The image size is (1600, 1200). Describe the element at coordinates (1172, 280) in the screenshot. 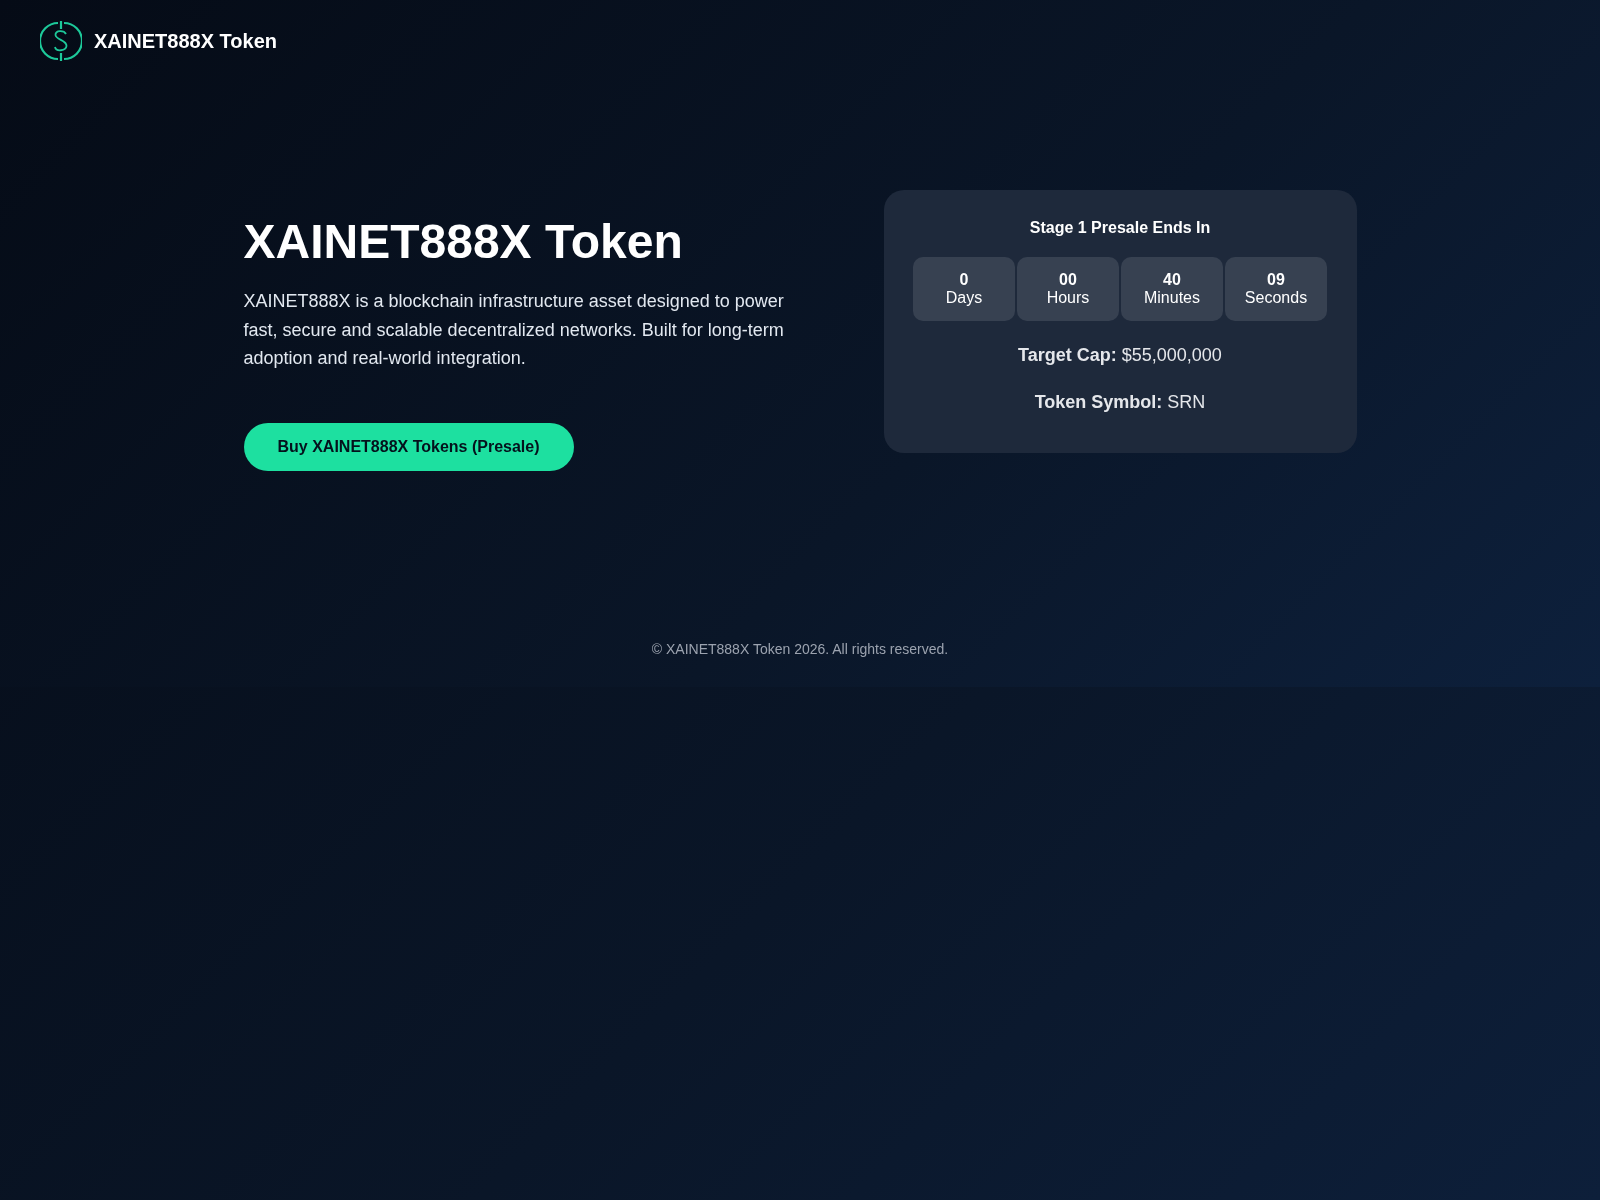

I see `countdown-value: 40` at that location.